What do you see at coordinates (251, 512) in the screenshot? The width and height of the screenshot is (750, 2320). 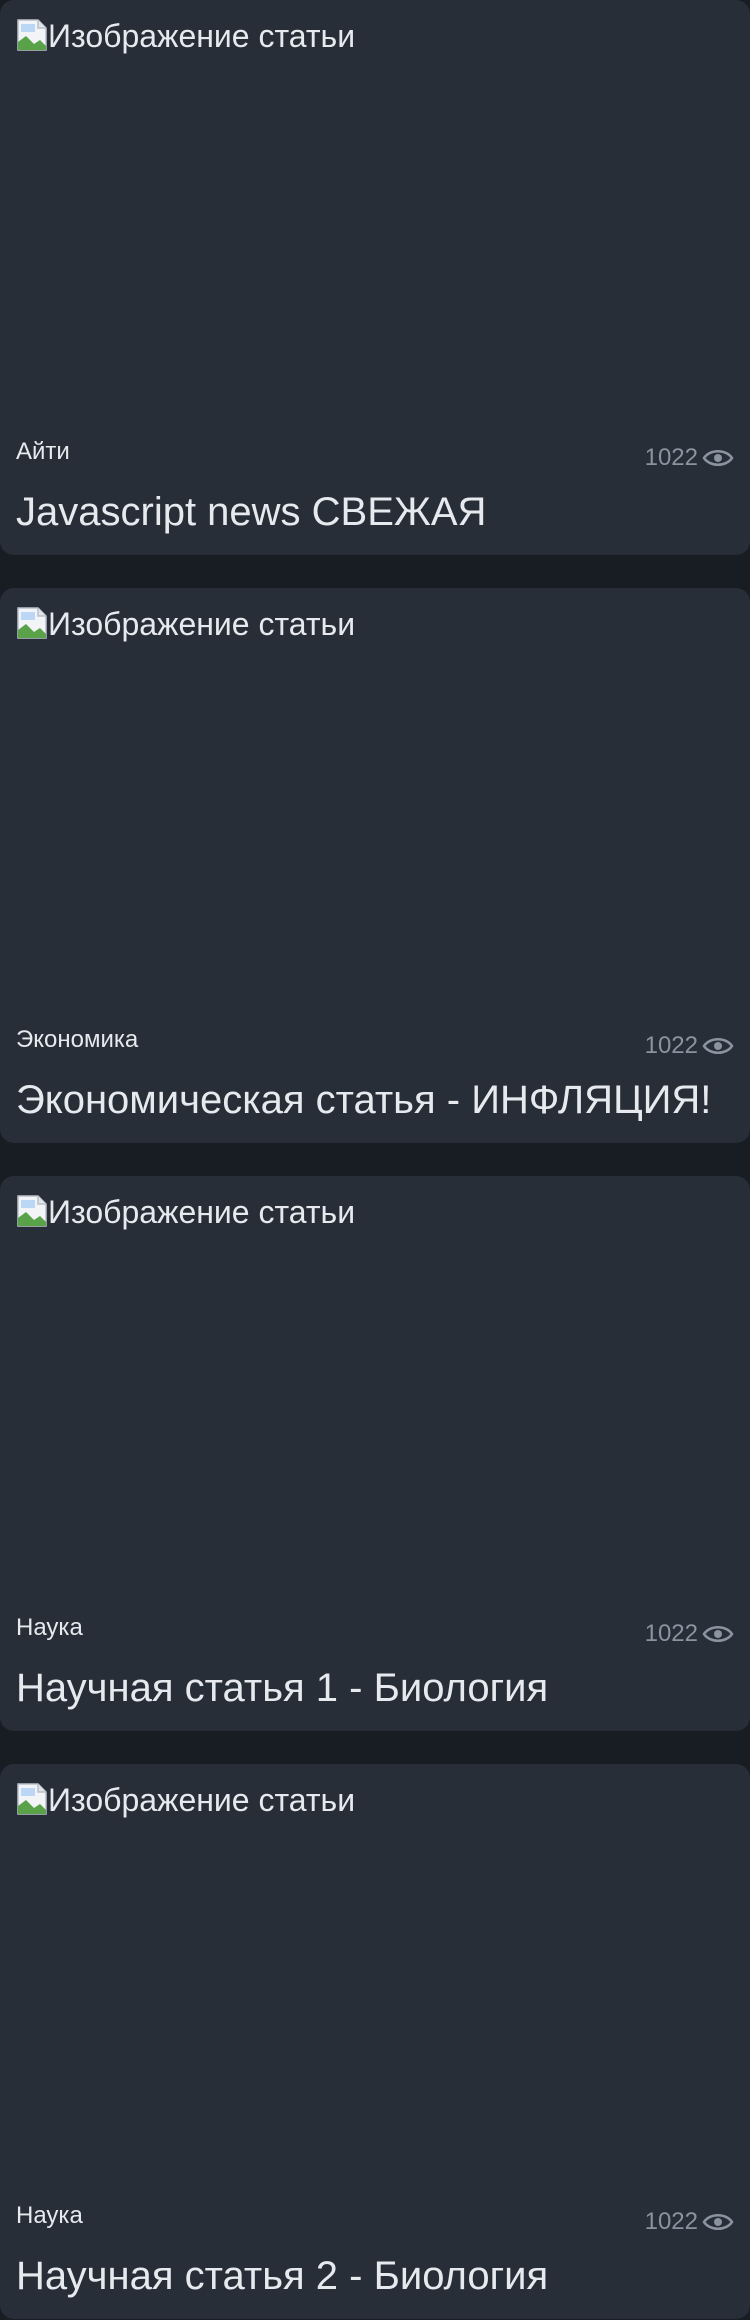 I see `article-title: Javascript news СВЕЖАЯ` at bounding box center [251, 512].